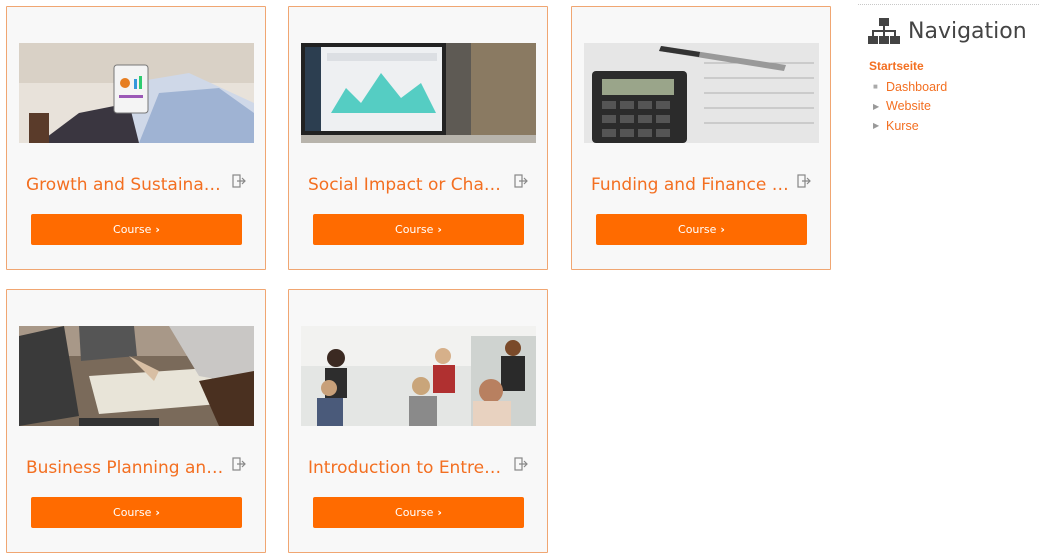 The width and height of the screenshot is (1039, 553). What do you see at coordinates (884, 31) in the screenshot?
I see `sitemap-icon` at bounding box center [884, 31].